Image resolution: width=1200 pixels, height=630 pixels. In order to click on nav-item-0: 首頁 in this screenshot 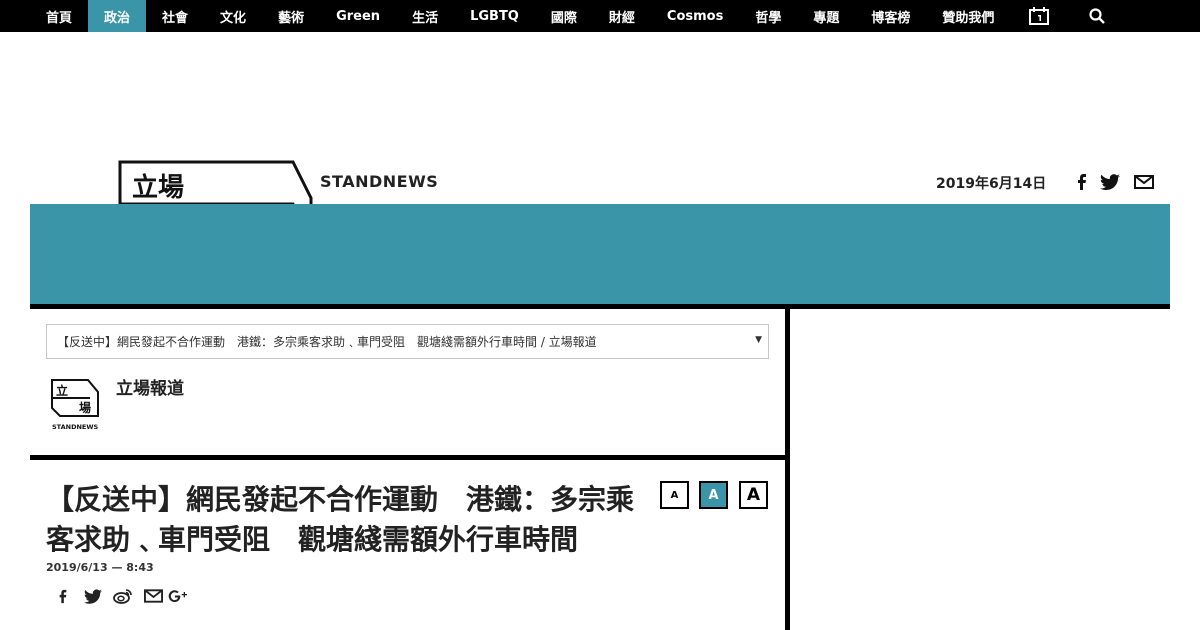, I will do `click(59, 16)`.